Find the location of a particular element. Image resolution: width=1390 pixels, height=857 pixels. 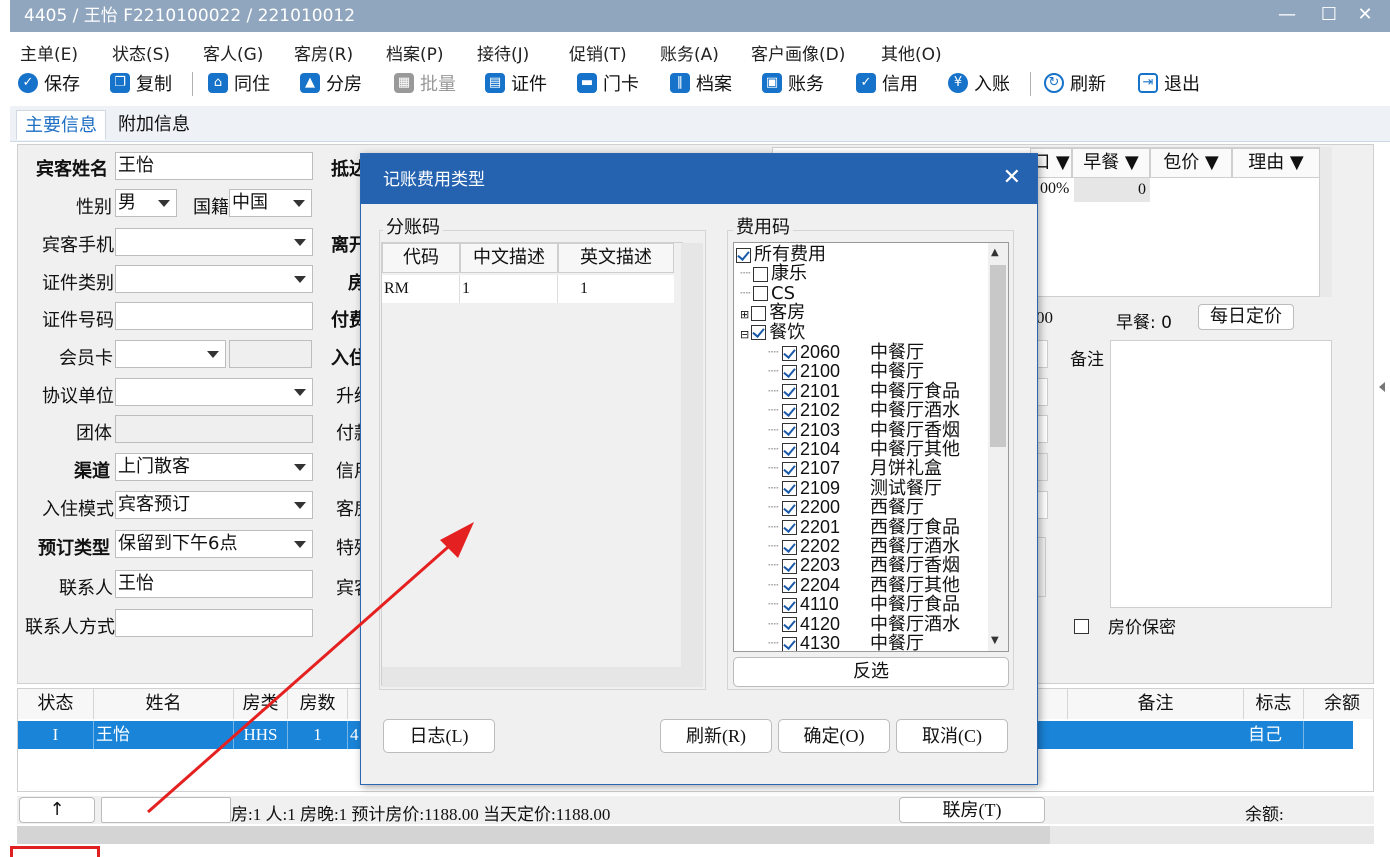

collapse-arrow-icon is located at coordinates (1382, 387).